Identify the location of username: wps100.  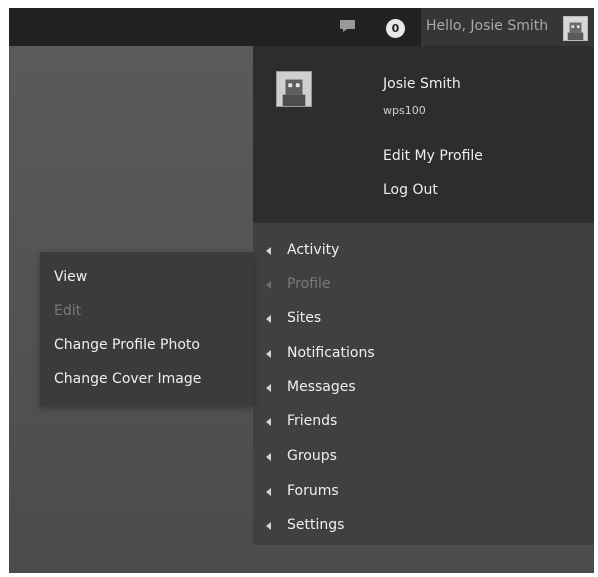
(404, 110).